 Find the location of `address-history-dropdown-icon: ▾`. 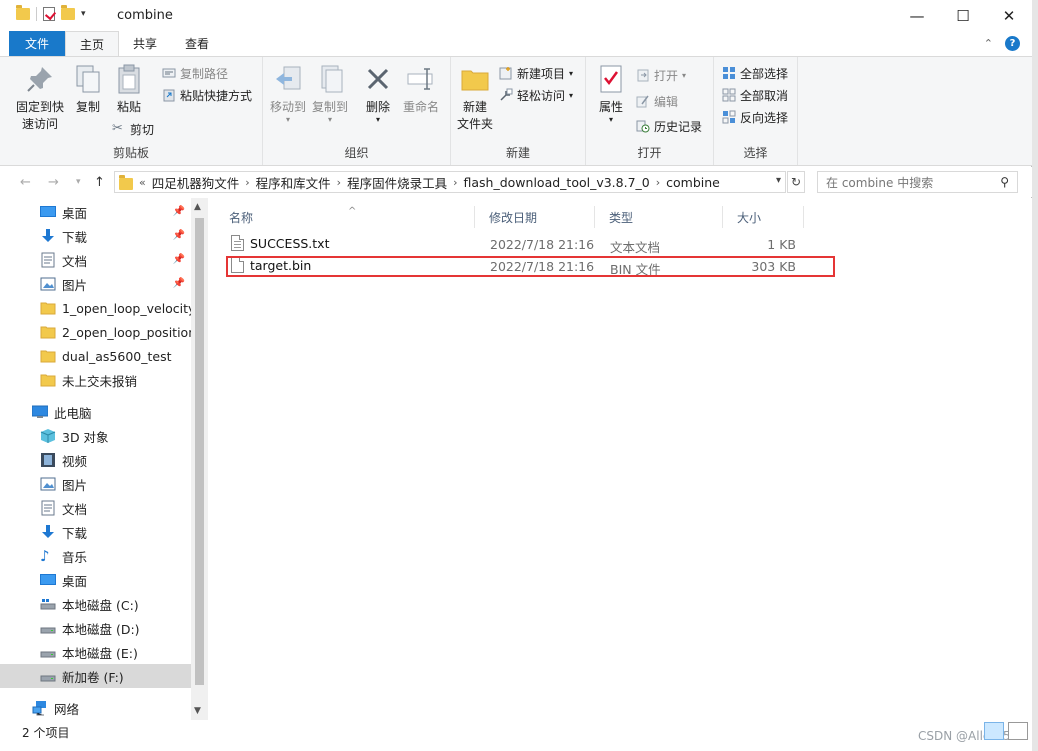

address-history-dropdown-icon: ▾ is located at coordinates (778, 180).